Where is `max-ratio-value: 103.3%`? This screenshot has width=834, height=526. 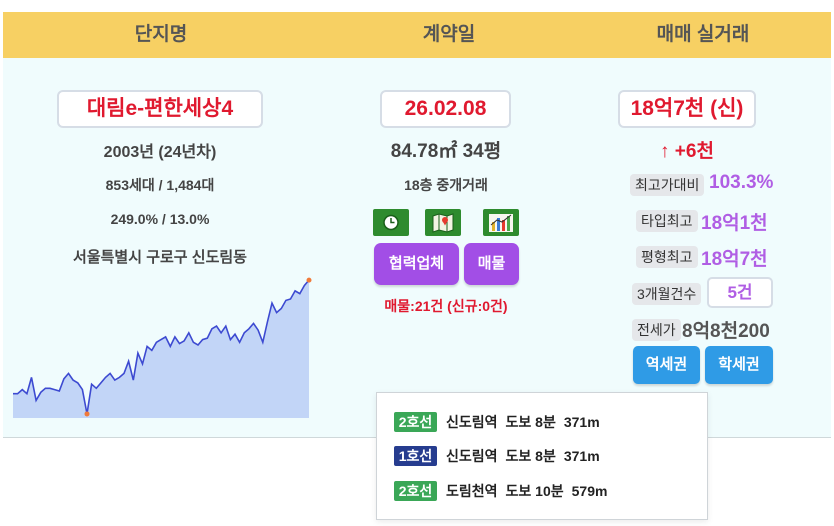
max-ratio-value: 103.3% is located at coordinates (741, 182).